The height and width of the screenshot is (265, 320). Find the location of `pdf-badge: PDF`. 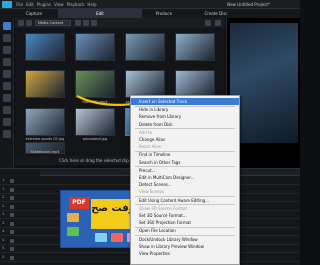

pdf-badge: PDF is located at coordinates (79, 203).